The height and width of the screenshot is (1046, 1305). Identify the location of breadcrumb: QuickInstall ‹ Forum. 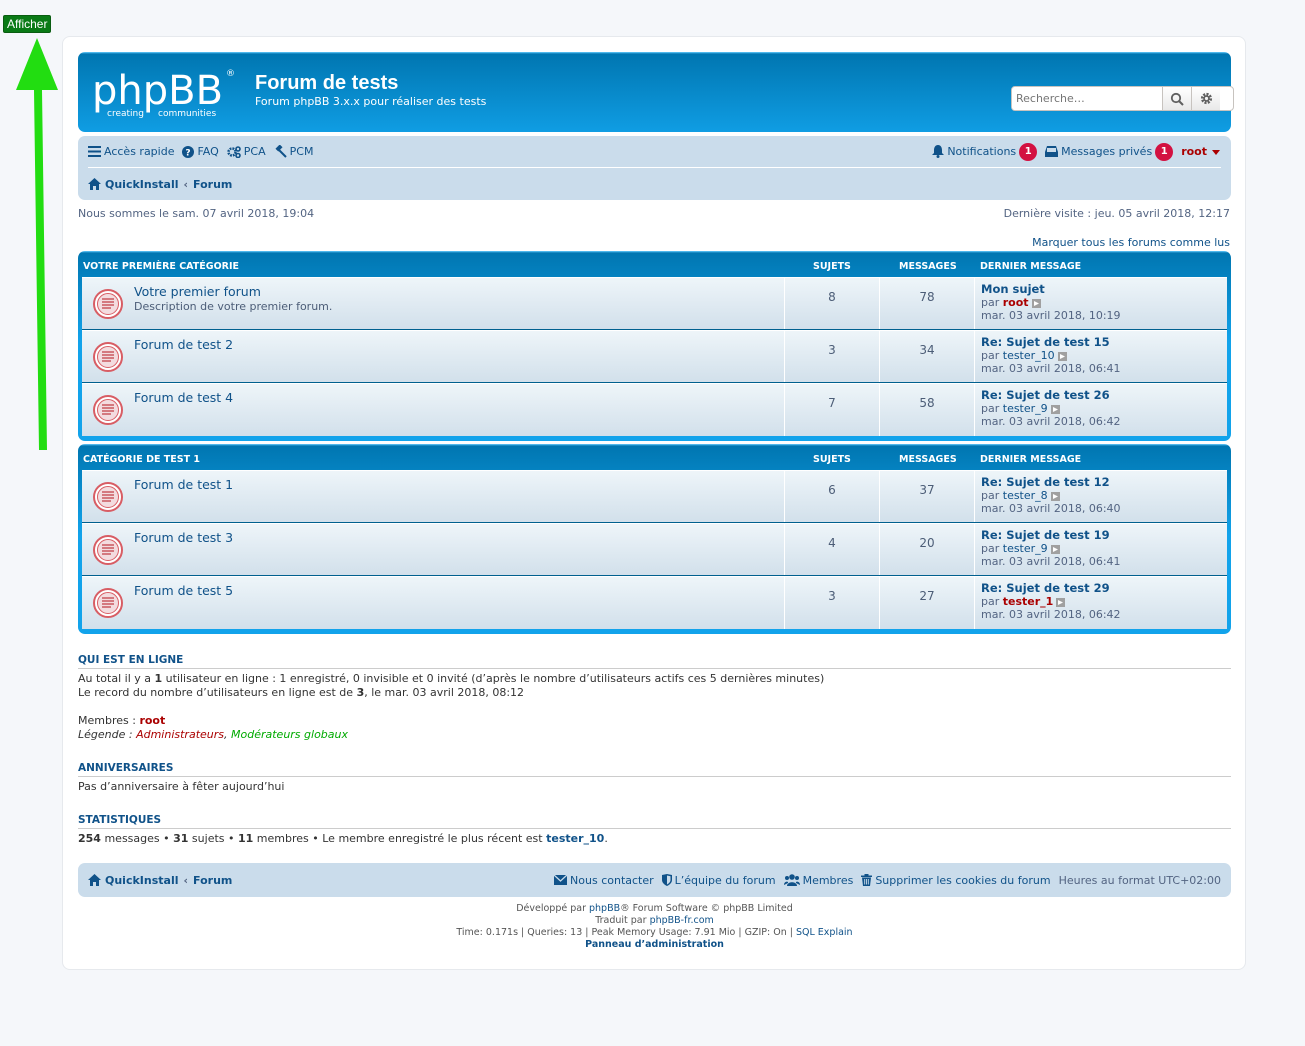
(160, 184).